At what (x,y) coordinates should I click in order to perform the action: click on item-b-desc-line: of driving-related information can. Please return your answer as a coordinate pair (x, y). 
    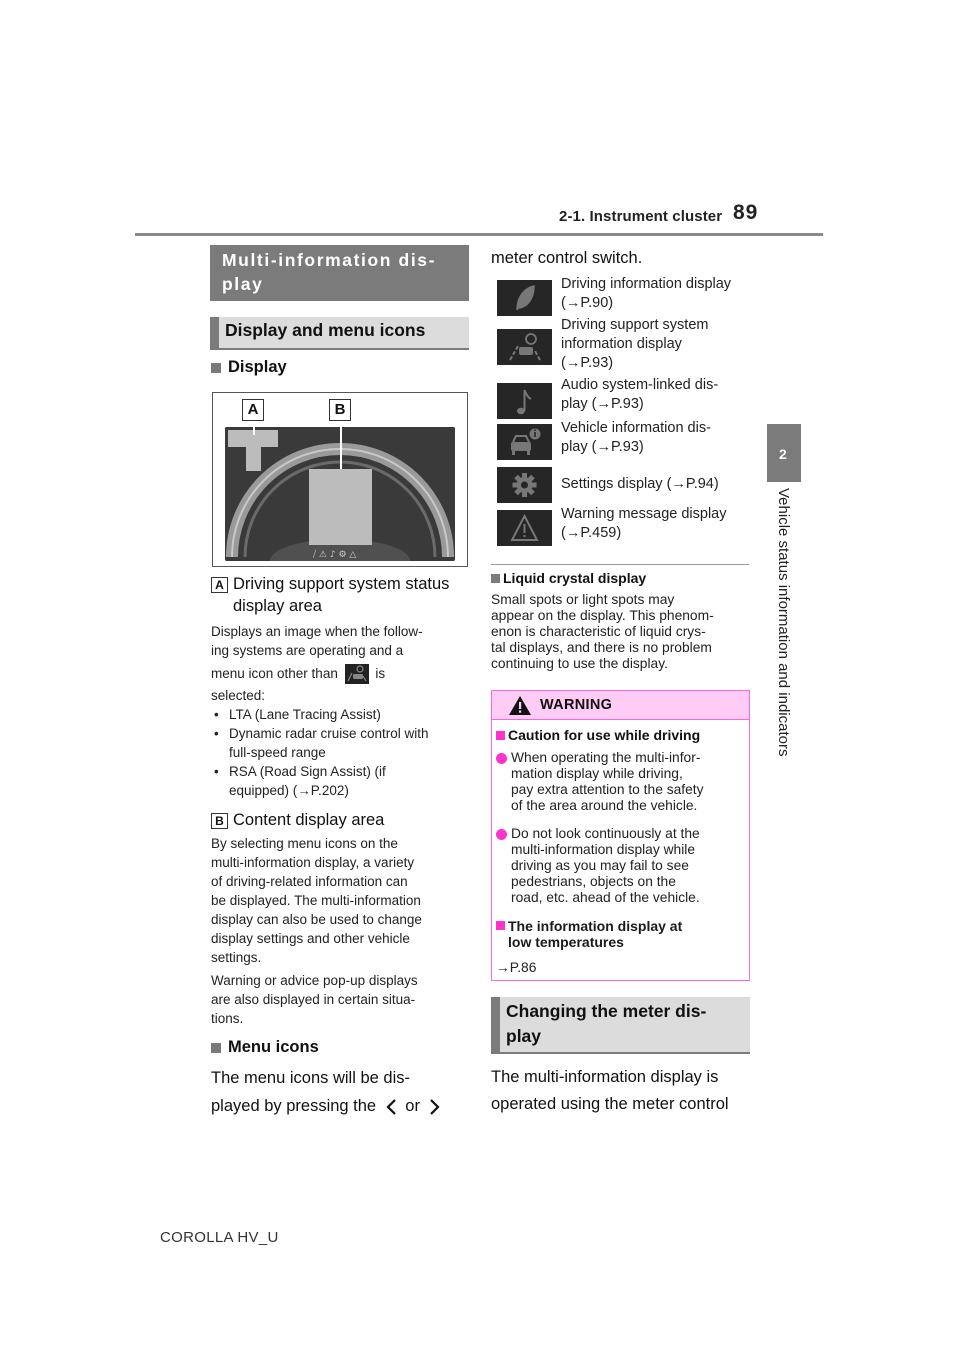
    Looking at the image, I should click on (309, 881).